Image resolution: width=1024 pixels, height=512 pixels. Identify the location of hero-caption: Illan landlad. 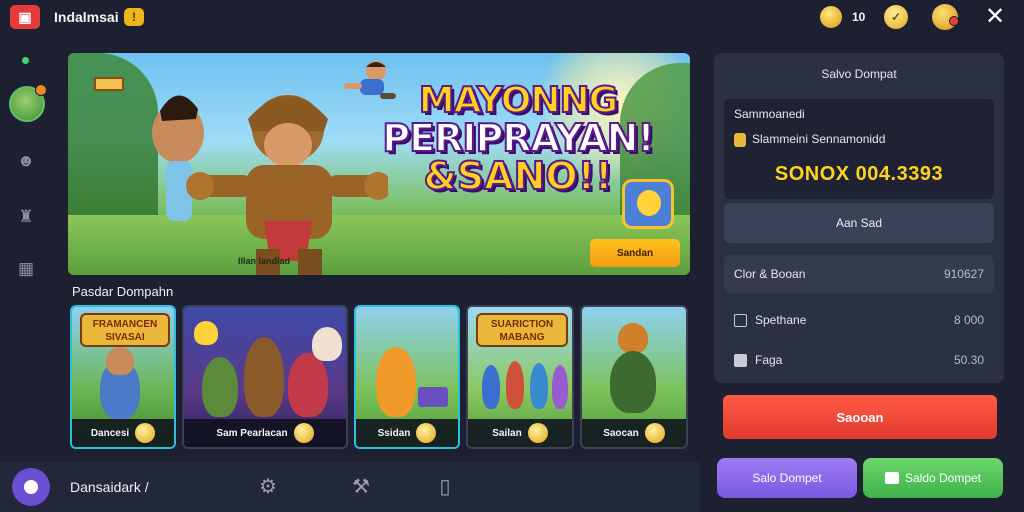
(264, 261).